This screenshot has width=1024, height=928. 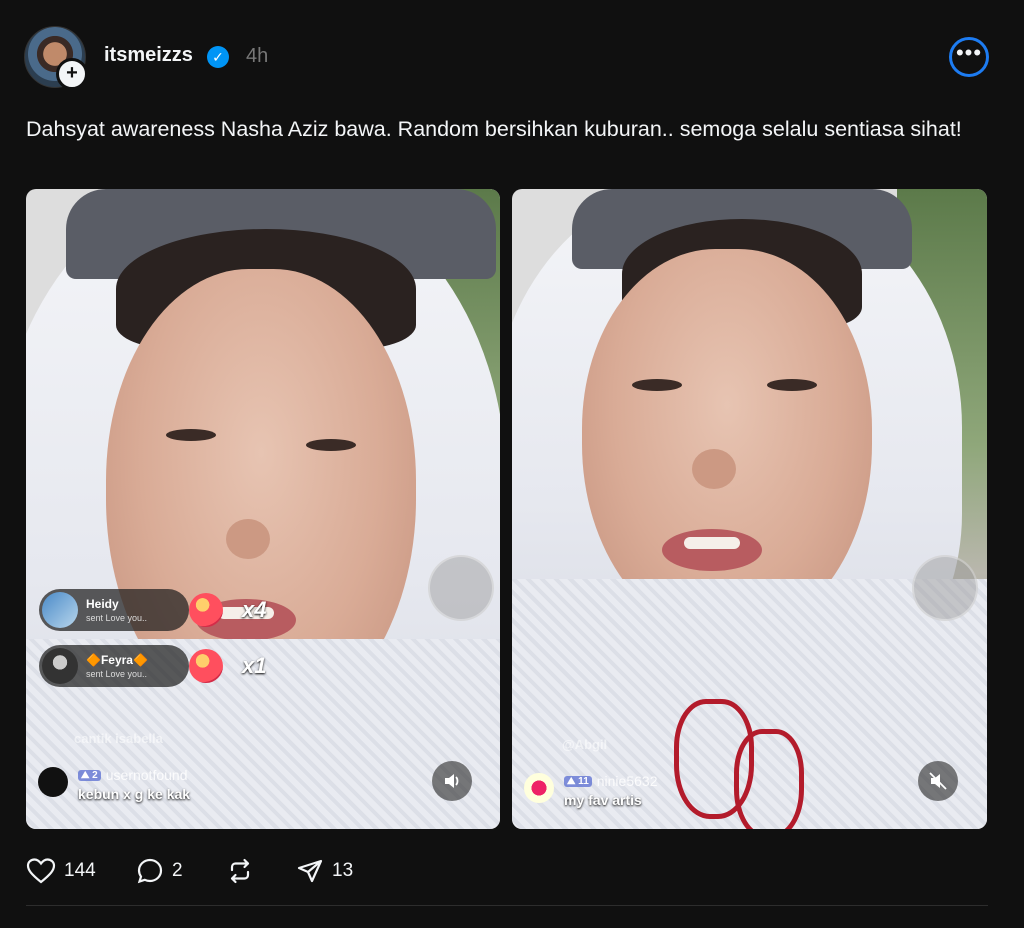 I want to click on commenter-username: usernotfound, so click(x=146, y=775).